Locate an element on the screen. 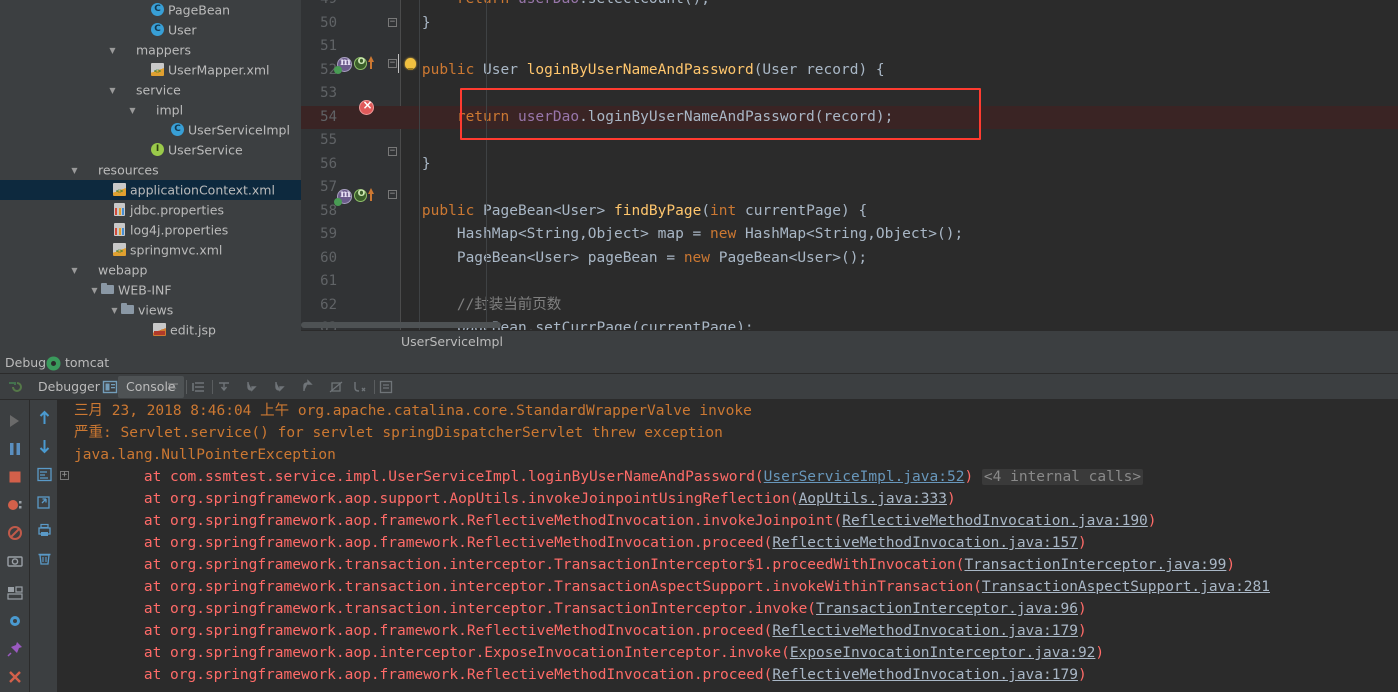  pin-icon is located at coordinates (15, 649).